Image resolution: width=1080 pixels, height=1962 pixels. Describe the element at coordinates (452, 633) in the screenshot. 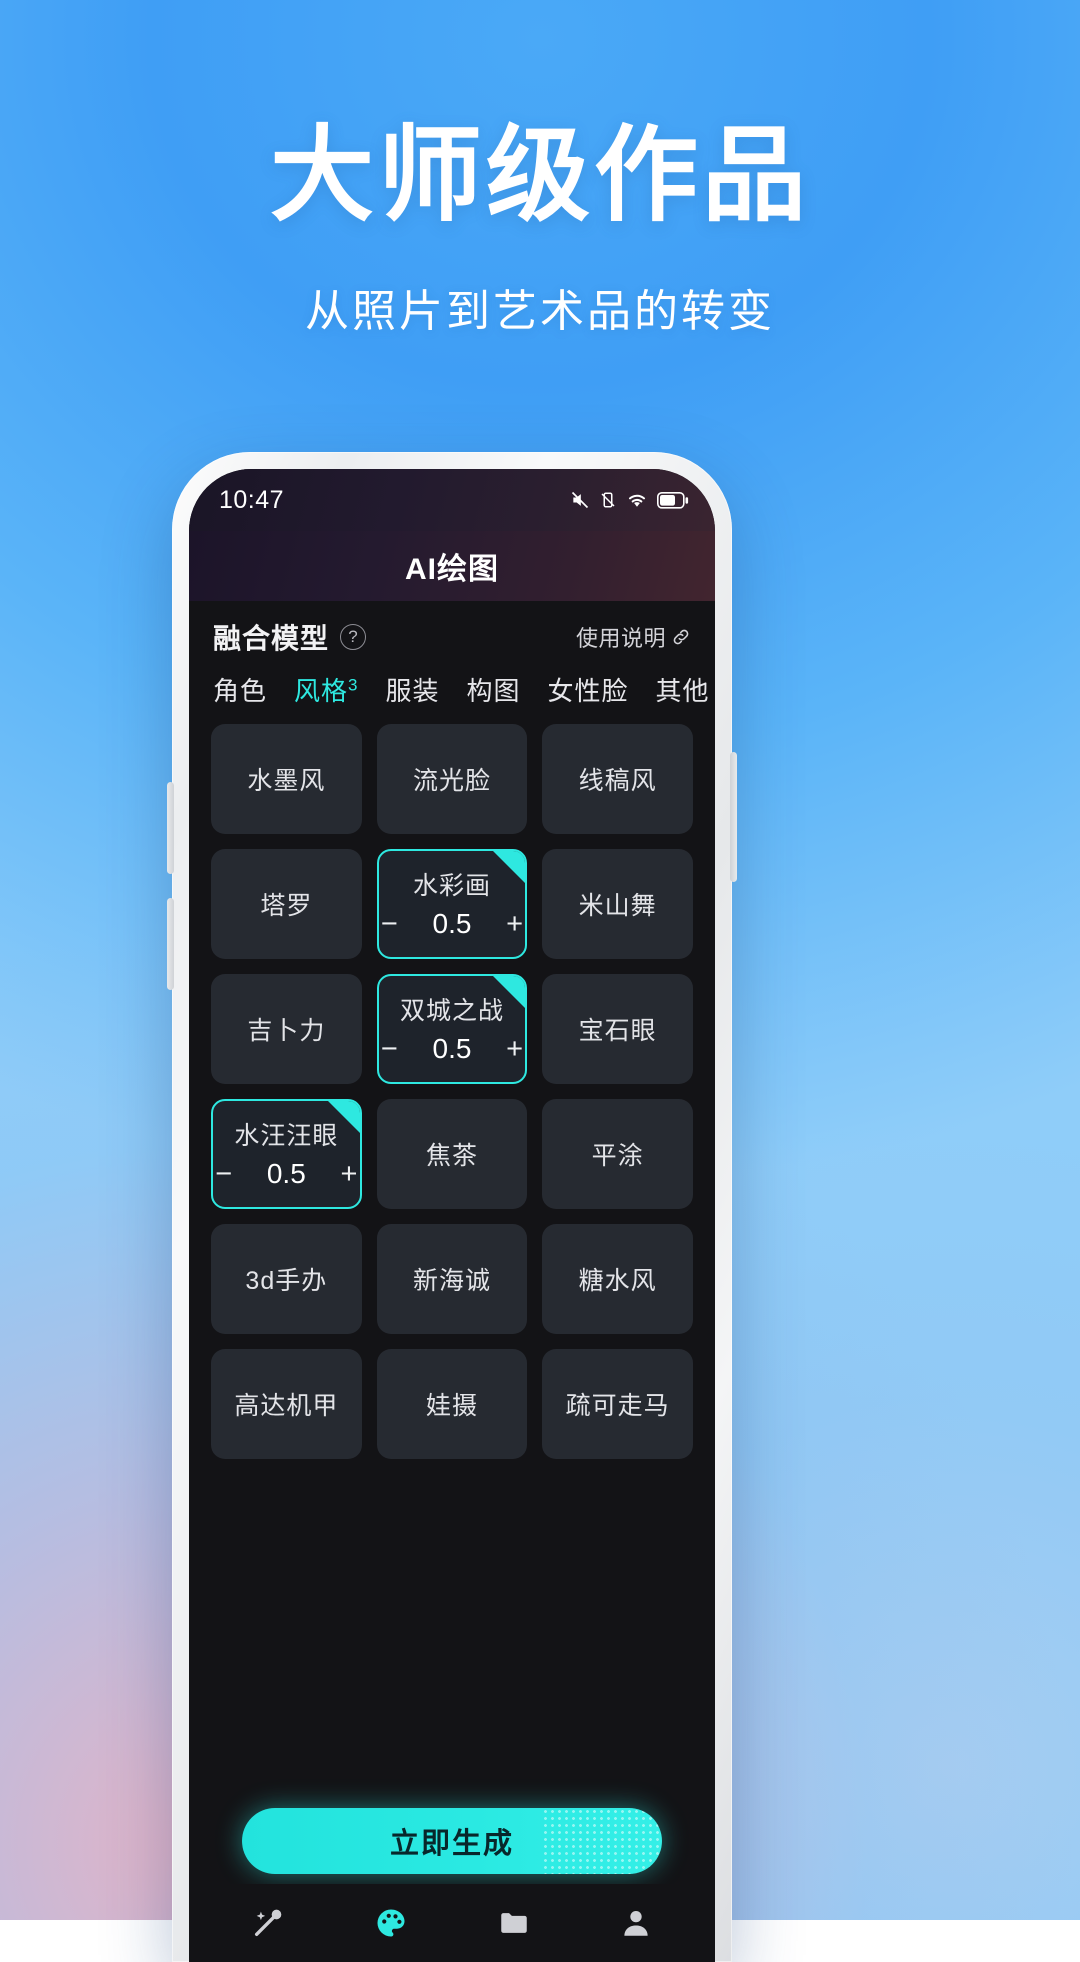

I see `model-section-header: 融合模型 ? 使用说明` at that location.